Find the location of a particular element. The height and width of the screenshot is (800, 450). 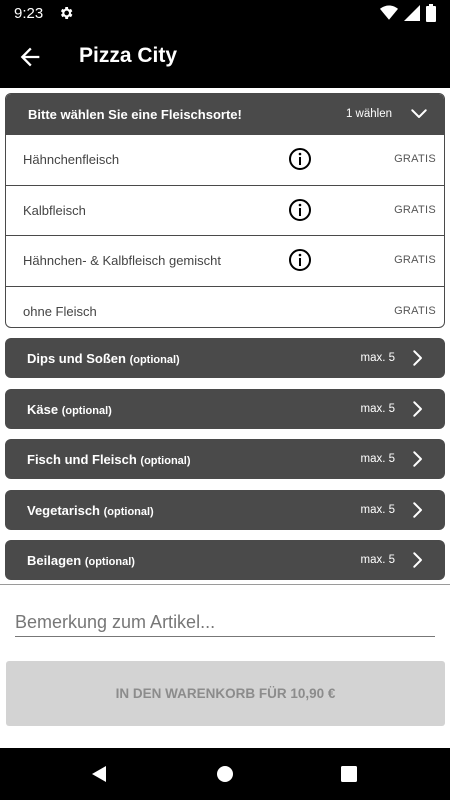

group-fisch-fleisch: Fisch und Fleisch (optional) max. 5 is located at coordinates (225, 459).